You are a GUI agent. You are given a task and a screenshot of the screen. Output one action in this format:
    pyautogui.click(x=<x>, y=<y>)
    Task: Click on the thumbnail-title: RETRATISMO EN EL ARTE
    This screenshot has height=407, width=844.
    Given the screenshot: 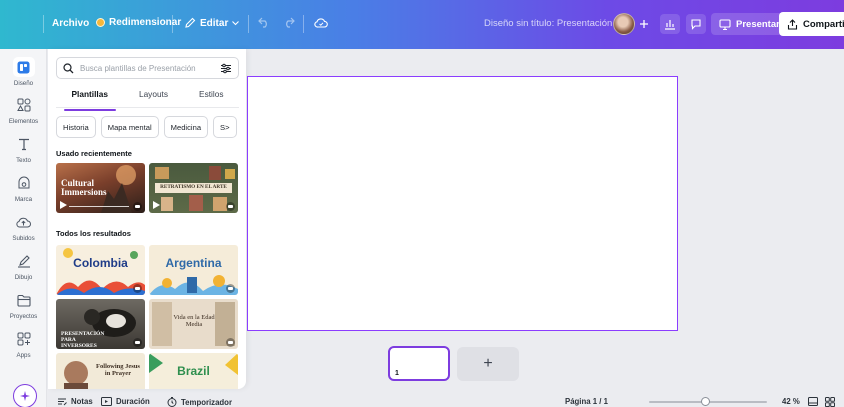 What is the action you would take?
    pyautogui.click(x=193, y=188)
    